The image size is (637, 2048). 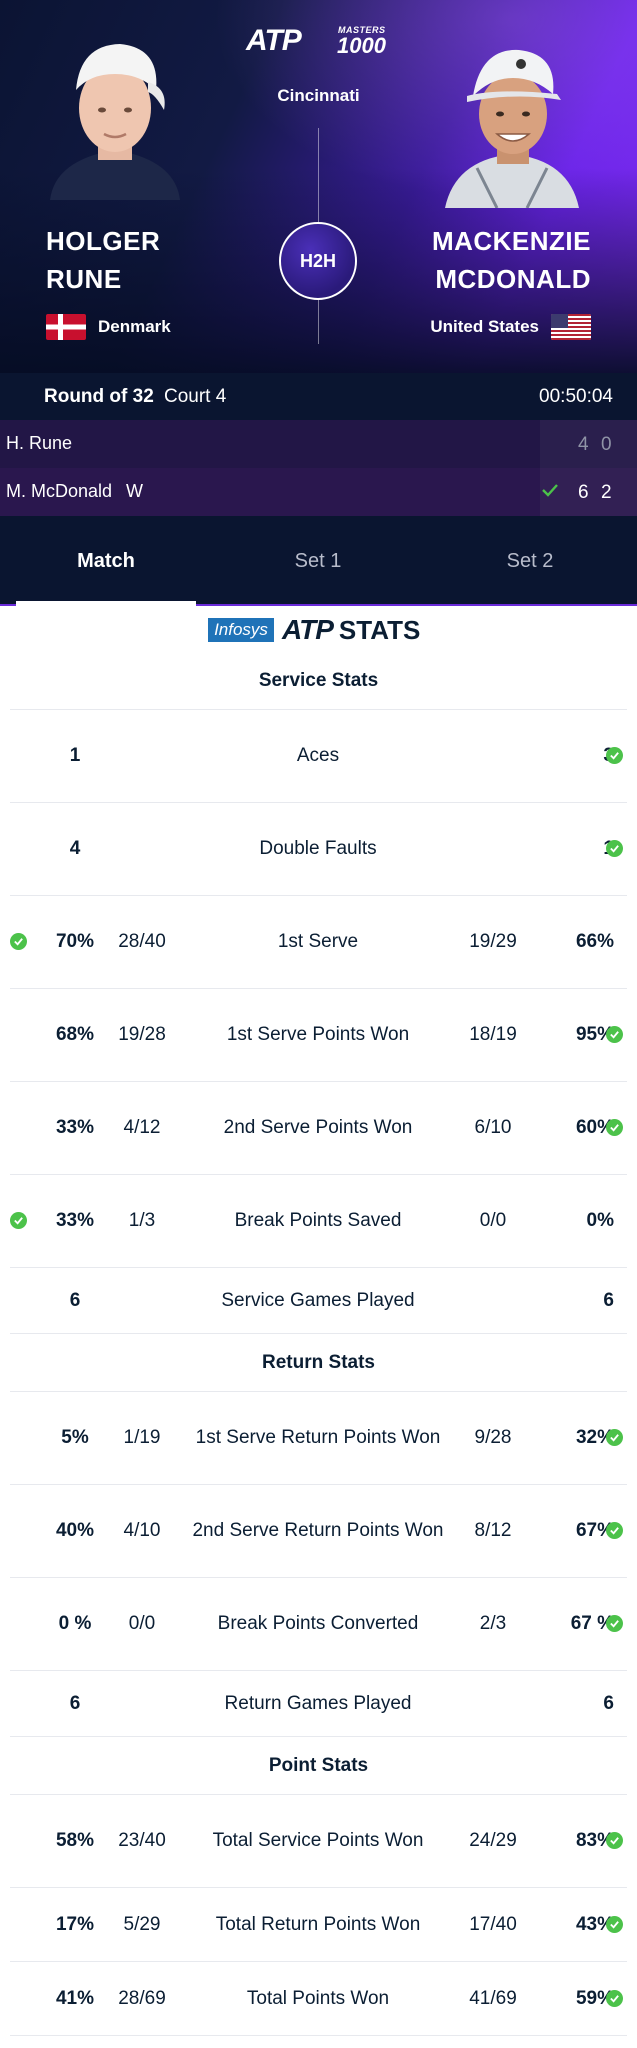 What do you see at coordinates (308, 629) in the screenshot?
I see `atp-logo-text: ATP` at bounding box center [308, 629].